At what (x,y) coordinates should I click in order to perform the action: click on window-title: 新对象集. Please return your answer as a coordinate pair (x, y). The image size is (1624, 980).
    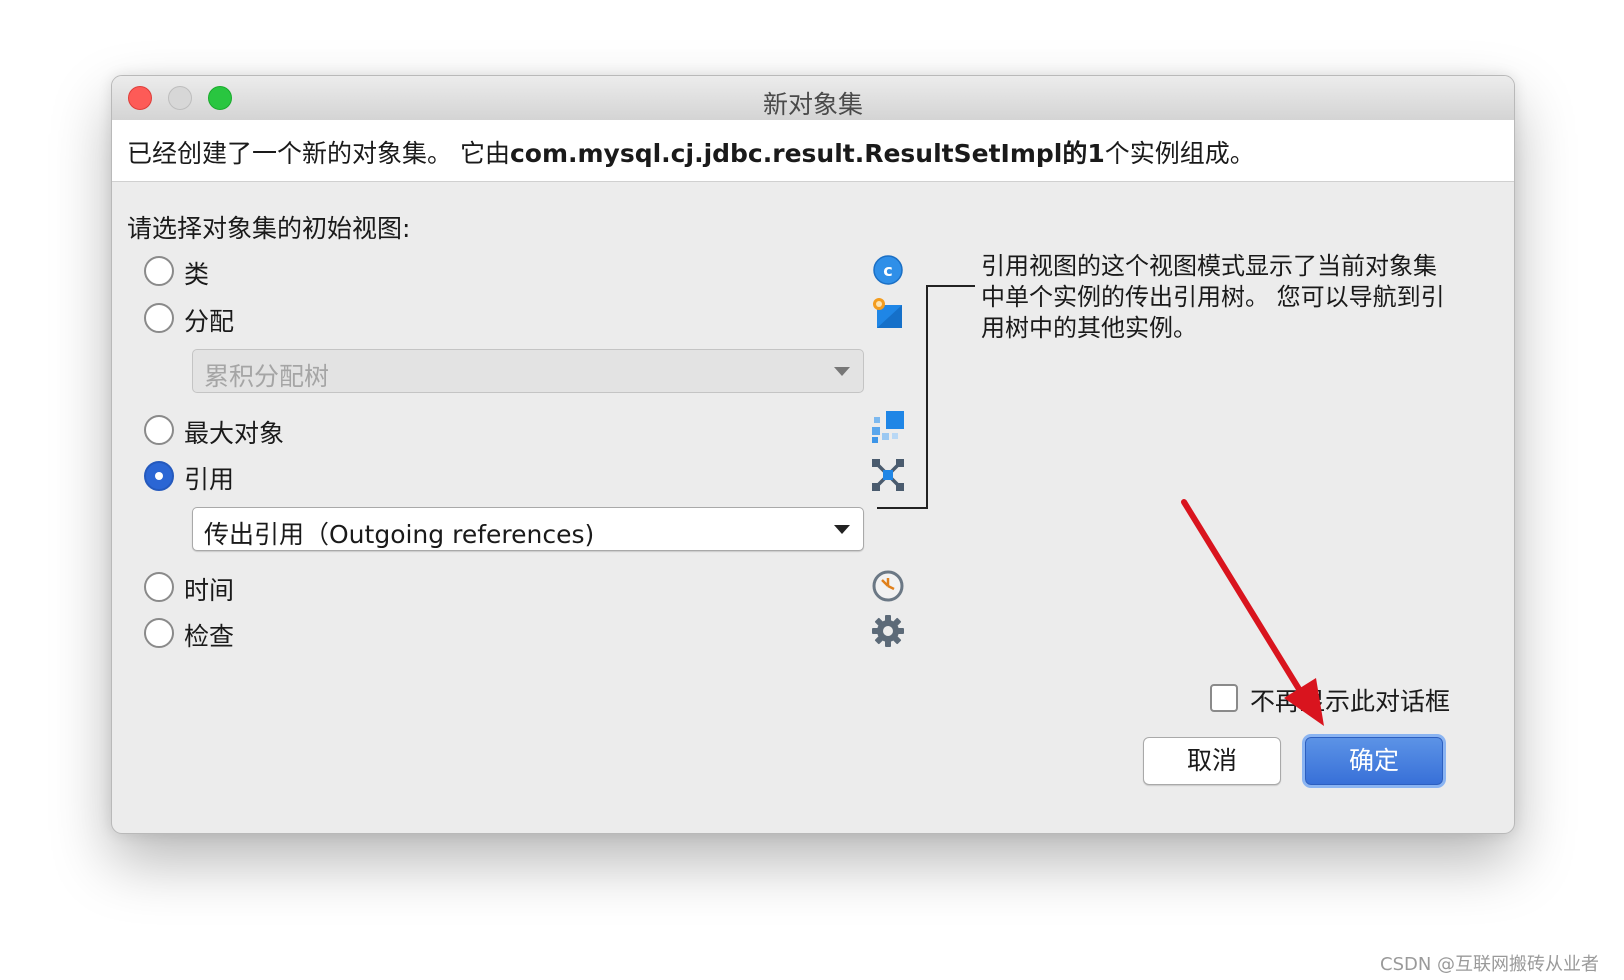
    Looking at the image, I should click on (812, 104).